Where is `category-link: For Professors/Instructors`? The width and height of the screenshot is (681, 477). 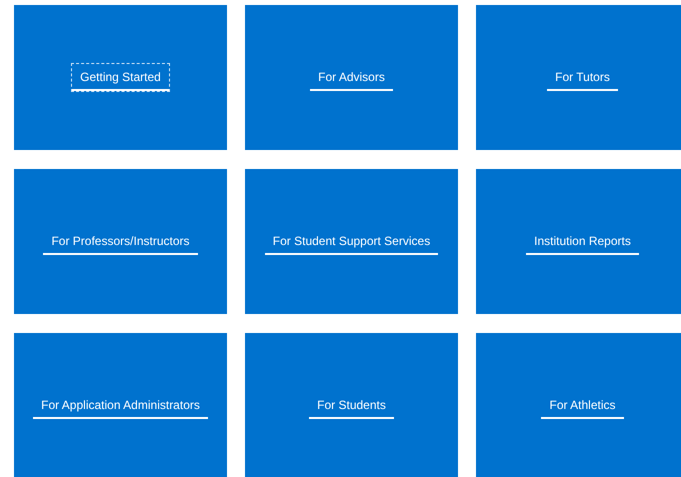
category-link: For Professors/Instructors is located at coordinates (120, 241).